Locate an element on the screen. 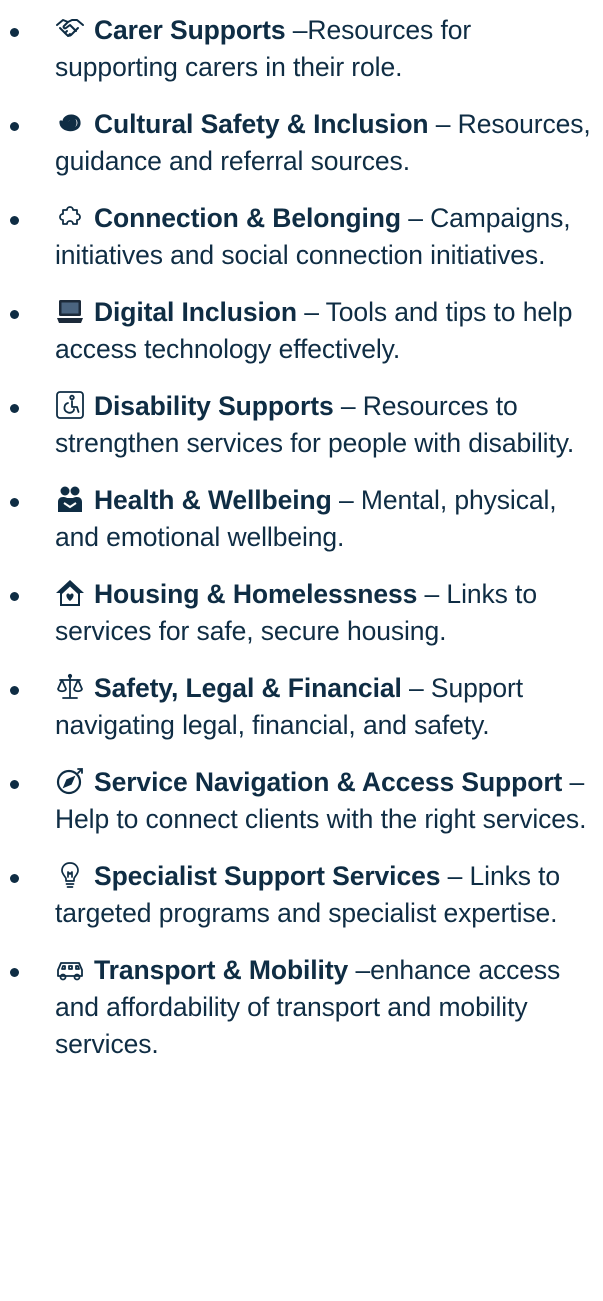 The height and width of the screenshot is (1301, 603). house-icon is located at coordinates (70, 593).